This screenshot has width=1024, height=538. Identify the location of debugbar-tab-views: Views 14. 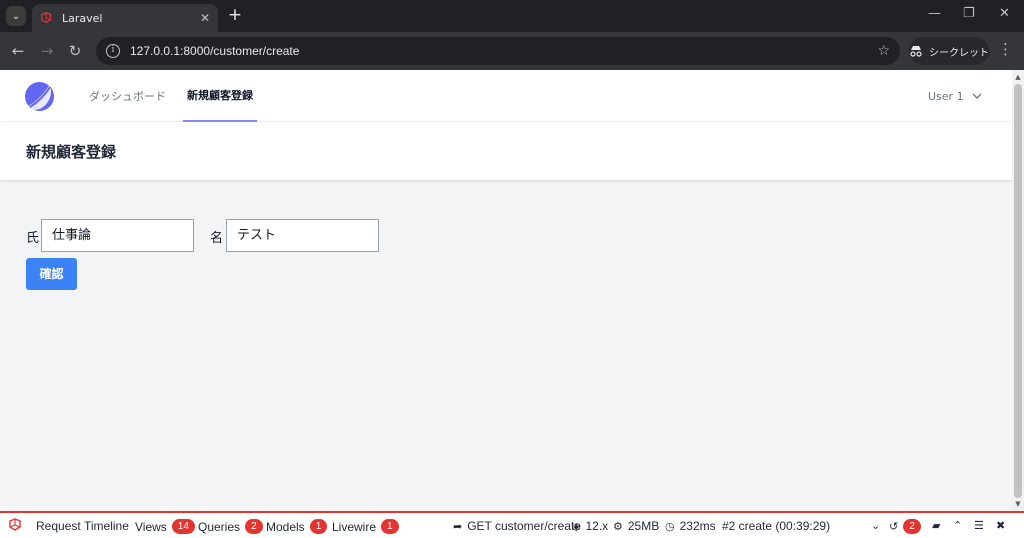
(165, 526).